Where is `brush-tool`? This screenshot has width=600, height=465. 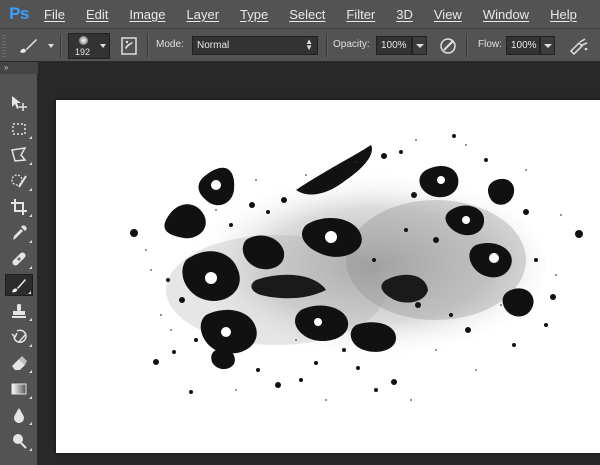 brush-tool is located at coordinates (19, 285).